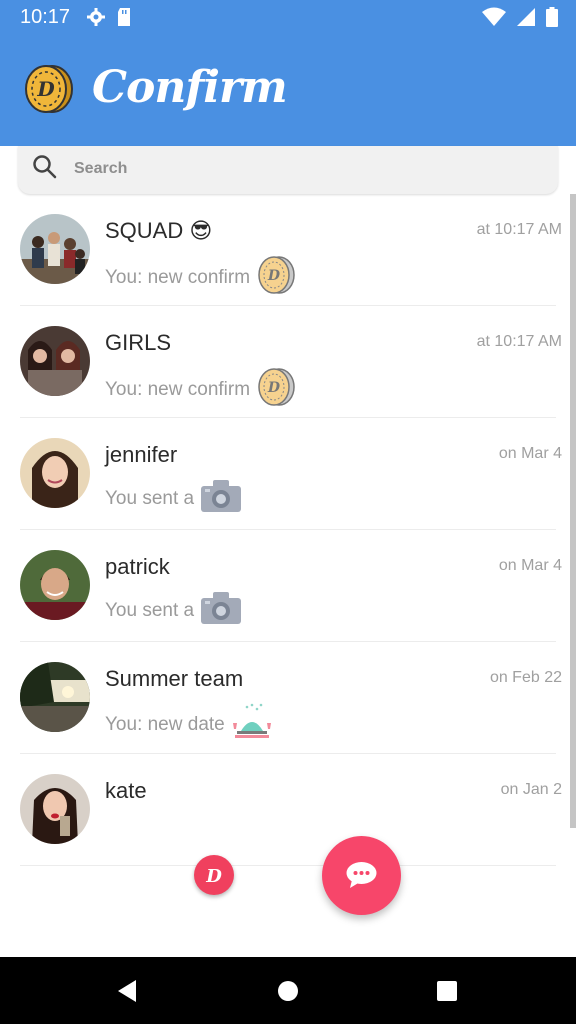 This screenshot has height=1024, width=576. I want to click on signal-icon, so click(526, 19).